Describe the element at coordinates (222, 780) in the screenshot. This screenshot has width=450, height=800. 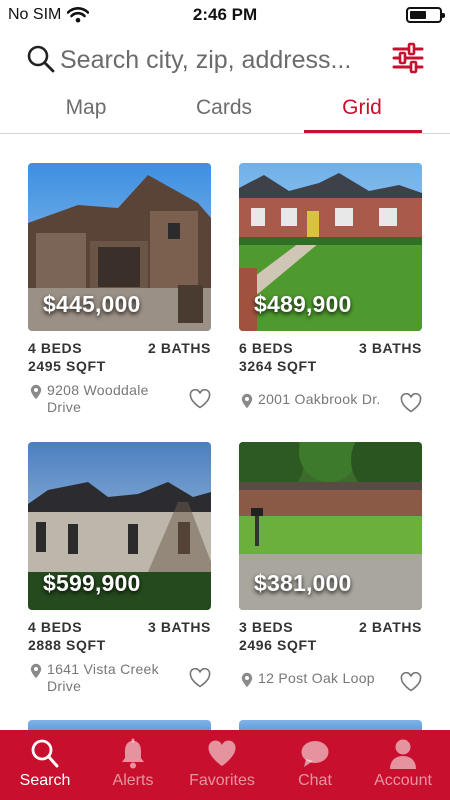
I see `nav-label: Favorites` at that location.